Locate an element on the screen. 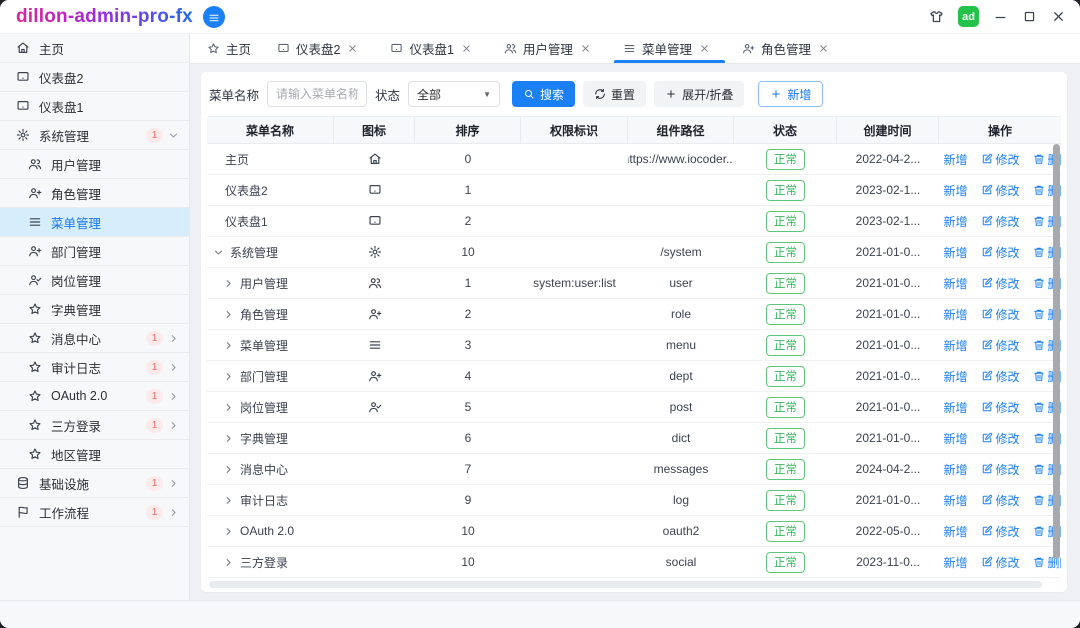 The height and width of the screenshot is (628, 1080). tab-菜单管理: 菜单管理 is located at coordinates (669, 48).